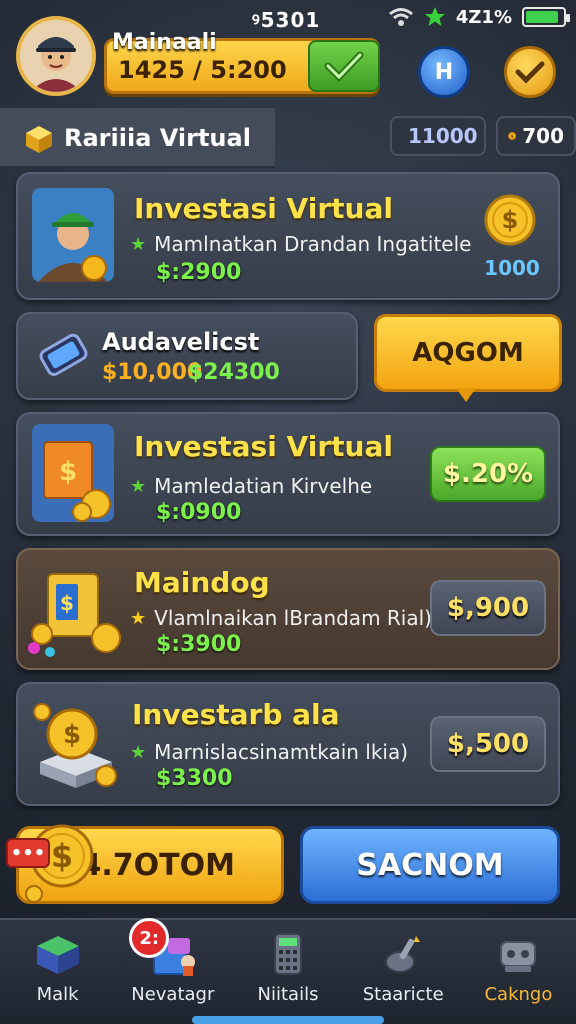 The image size is (576, 1024). What do you see at coordinates (518, 994) in the screenshot?
I see `nav-label-cakngo: Cakngo` at bounding box center [518, 994].